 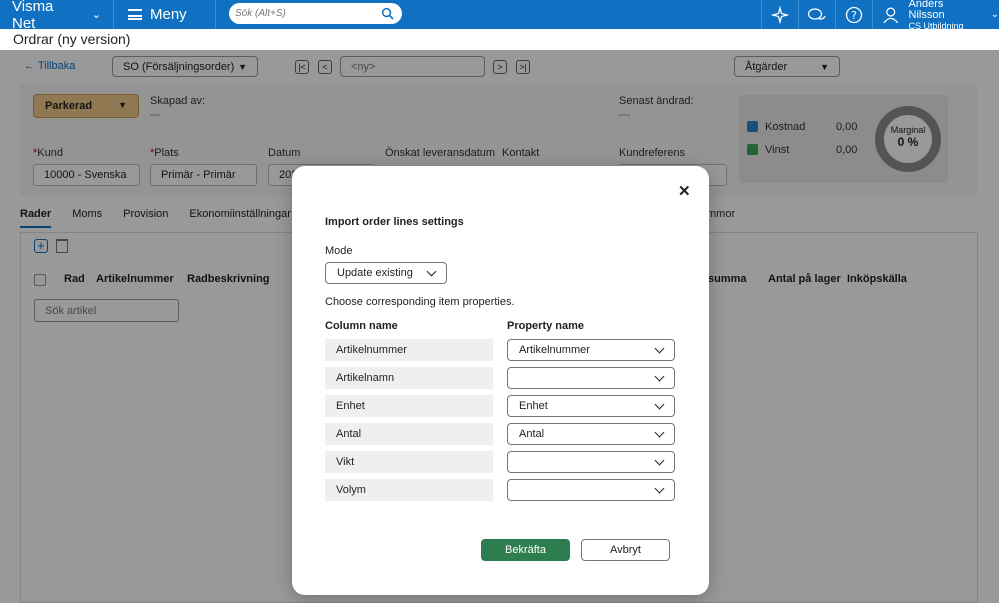 I want to click on mapping-row: Artikelnamn, so click(x=500, y=381).